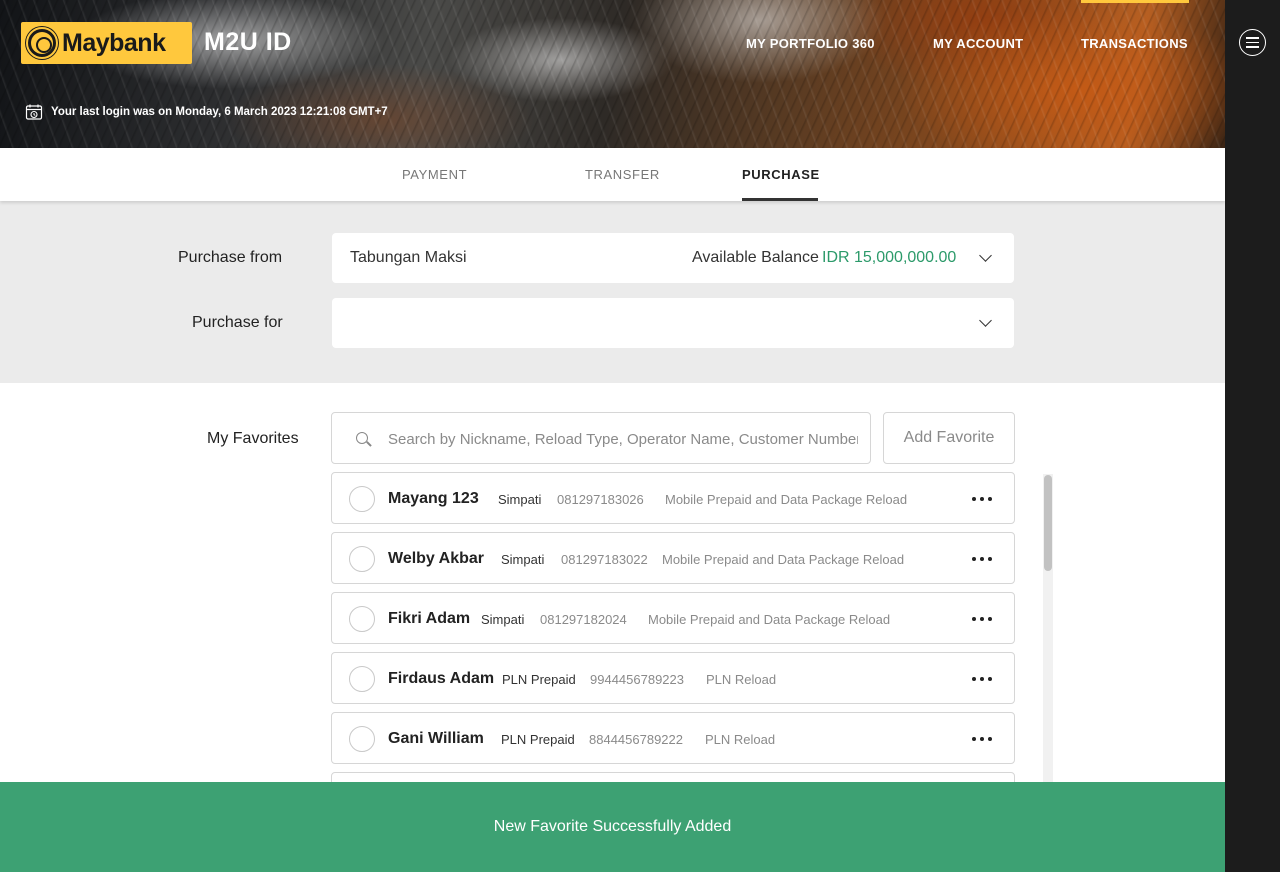  I want to click on right-rail, so click(1252, 436).